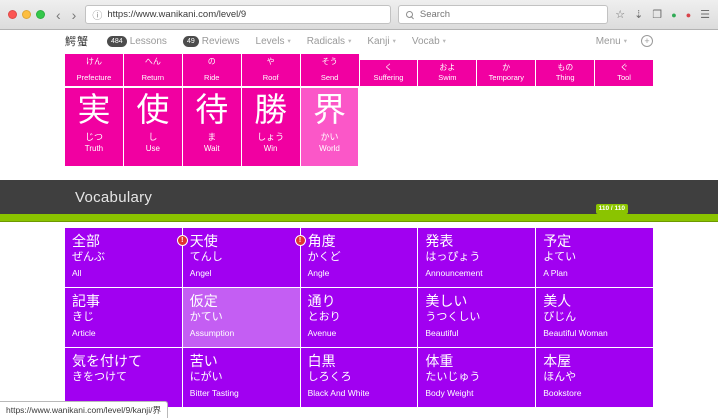 This screenshot has width=718, height=418. What do you see at coordinates (77, 273) in the screenshot?
I see `vocab-meaning: All` at bounding box center [77, 273].